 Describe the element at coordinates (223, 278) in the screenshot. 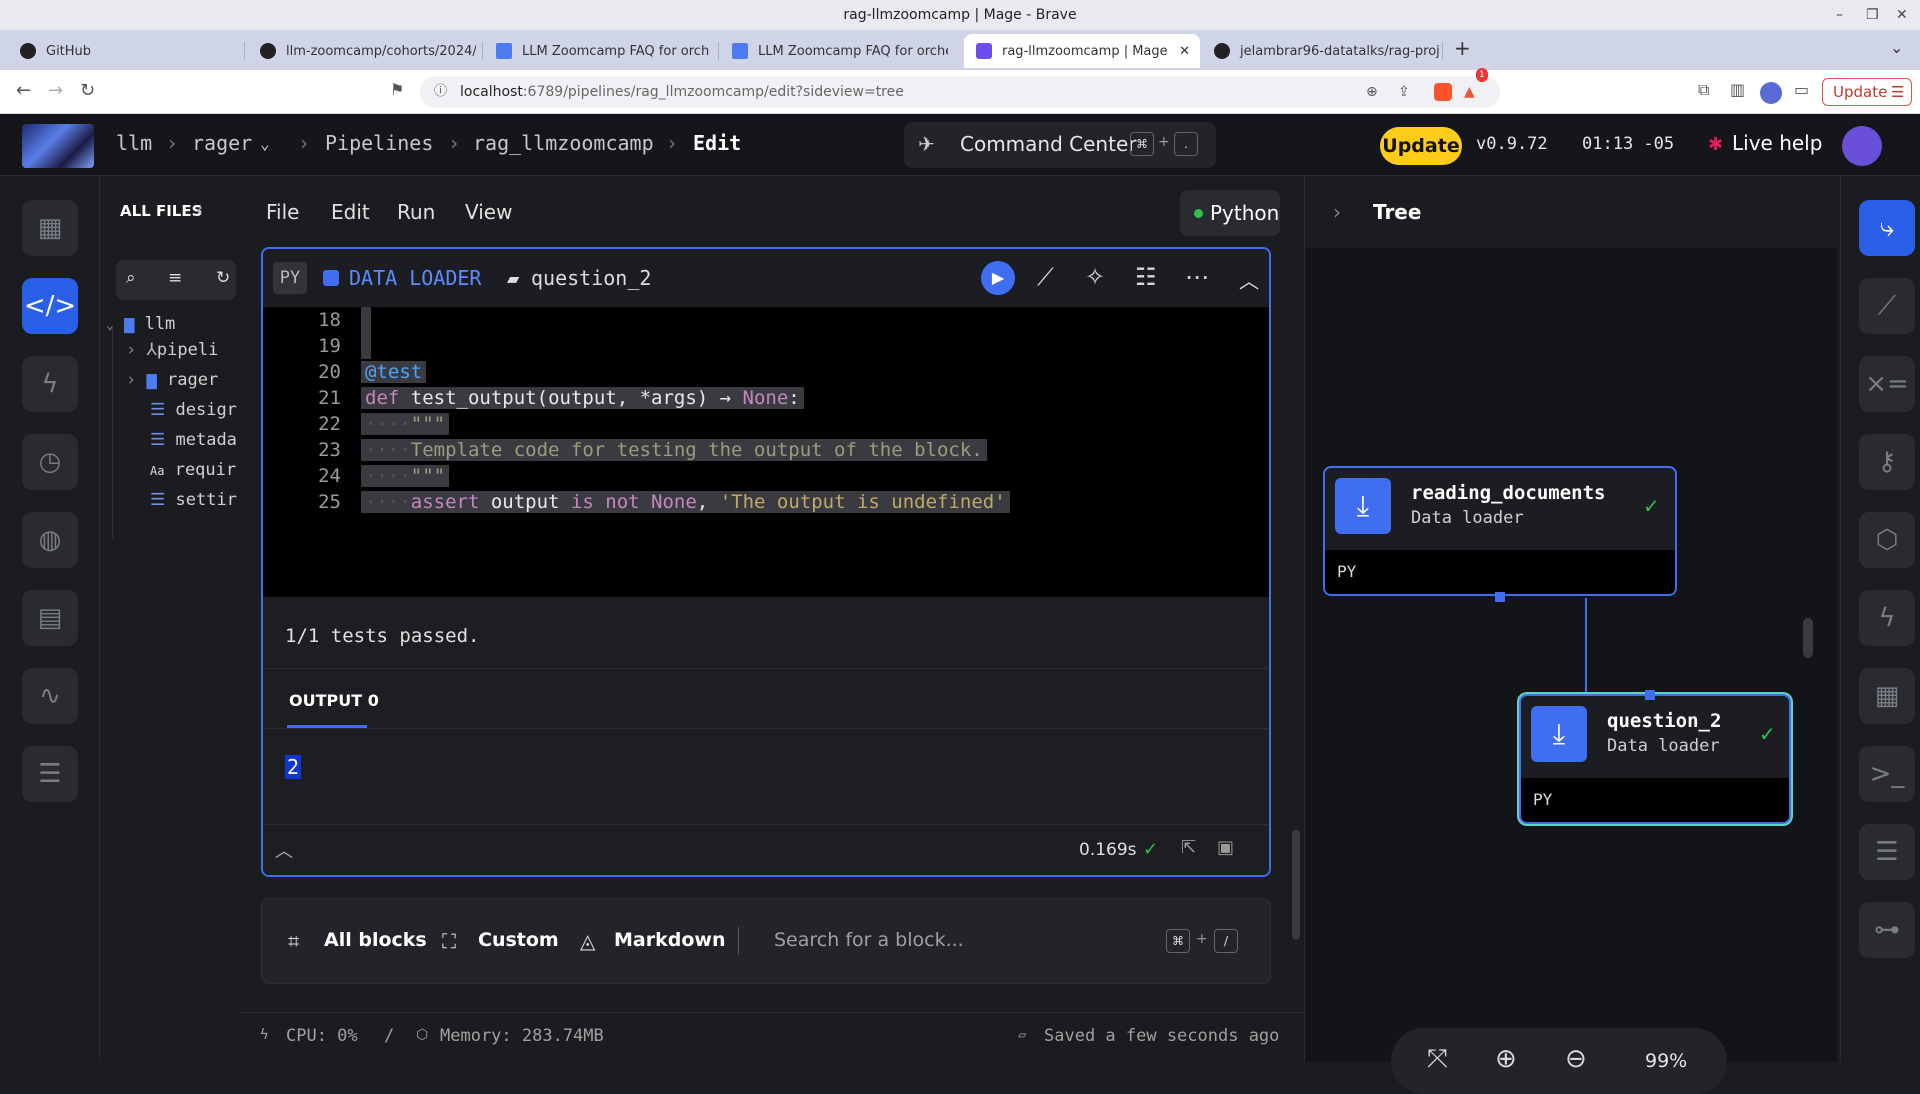

I see `refresh-icon: ↻` at that location.